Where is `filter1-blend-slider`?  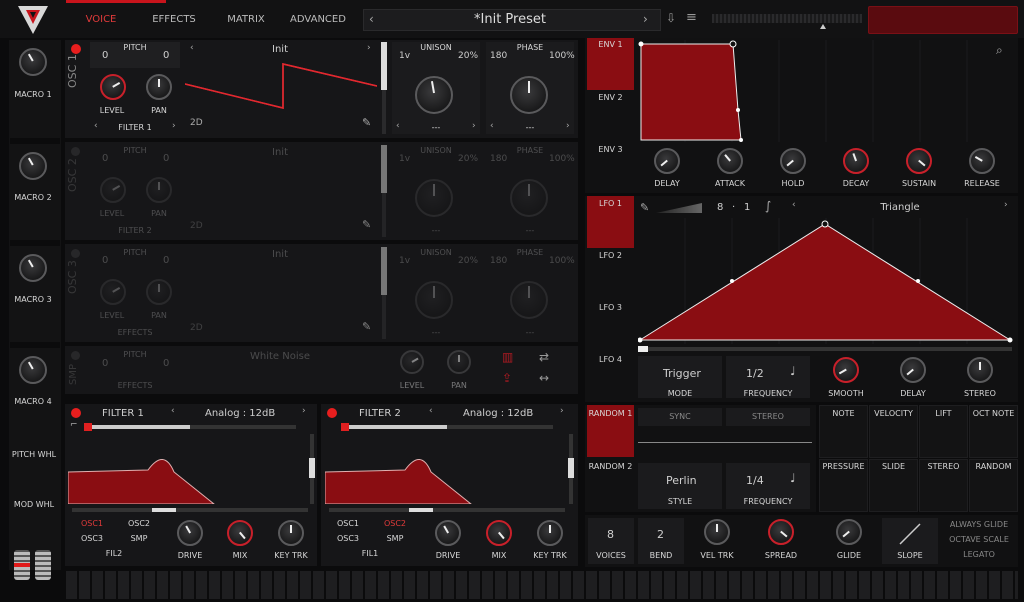
filter1-blend-slider is located at coordinates (190, 427).